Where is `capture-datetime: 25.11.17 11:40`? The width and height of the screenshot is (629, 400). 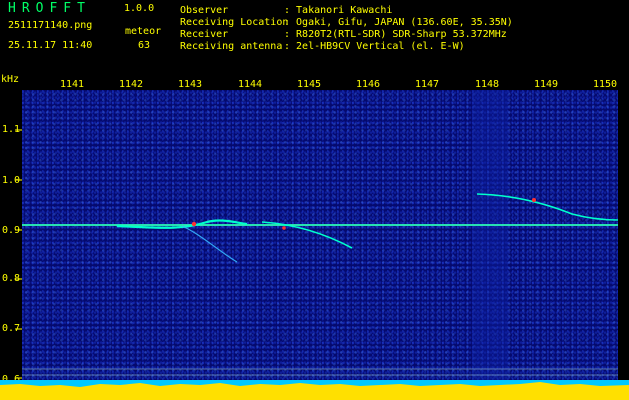 capture-datetime: 25.11.17 11:40 is located at coordinates (50, 45).